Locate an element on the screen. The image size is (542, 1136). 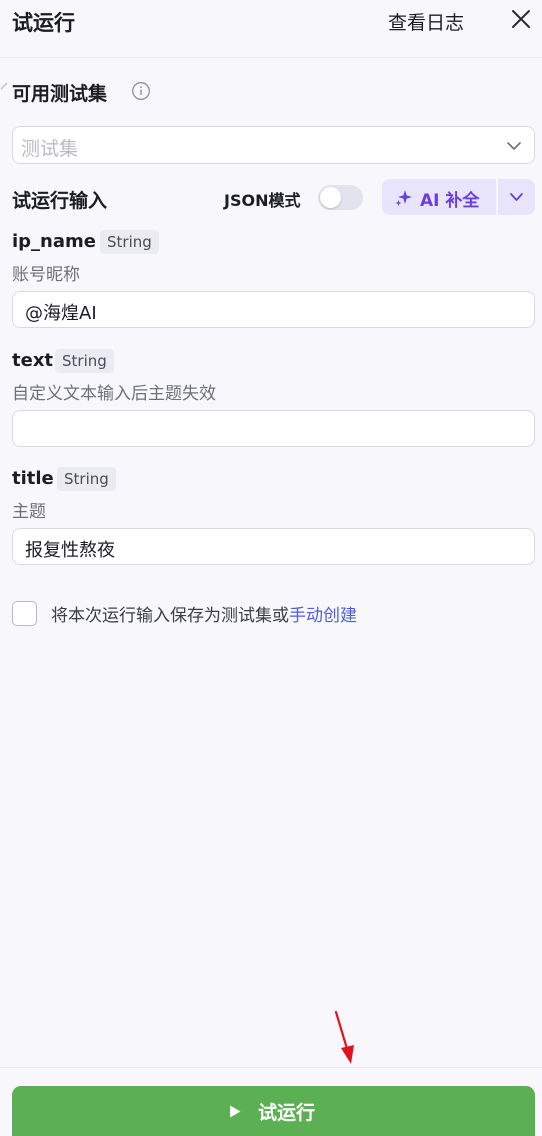
ai-complete-label: AI 补全 is located at coordinates (450, 201).